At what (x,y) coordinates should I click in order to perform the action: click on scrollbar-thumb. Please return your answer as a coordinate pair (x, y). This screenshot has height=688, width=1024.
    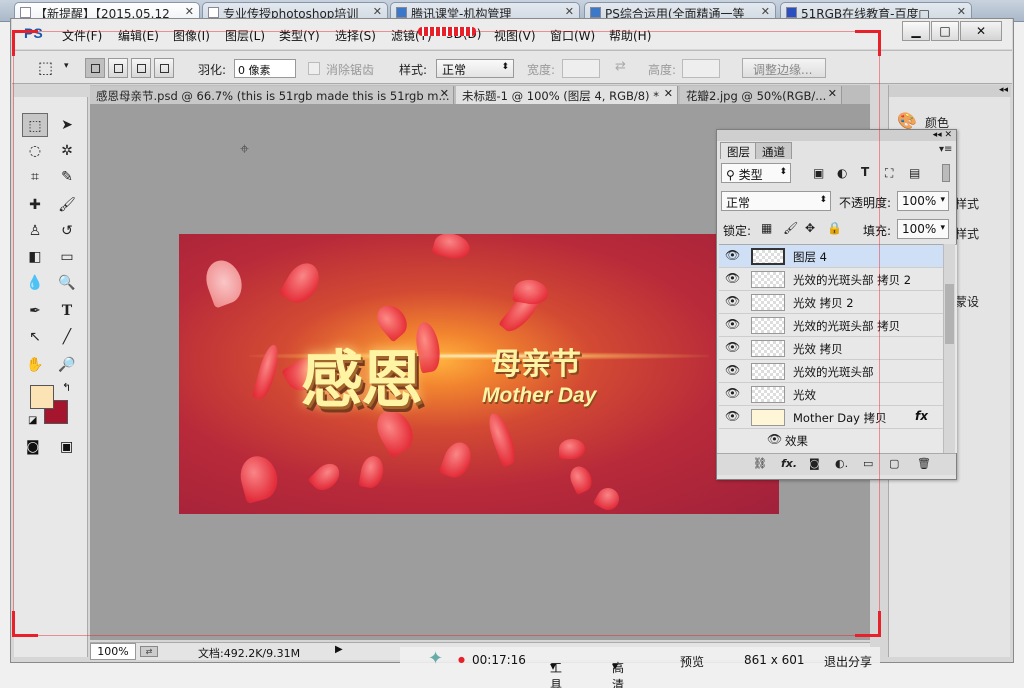
    Looking at the image, I should click on (949, 314).